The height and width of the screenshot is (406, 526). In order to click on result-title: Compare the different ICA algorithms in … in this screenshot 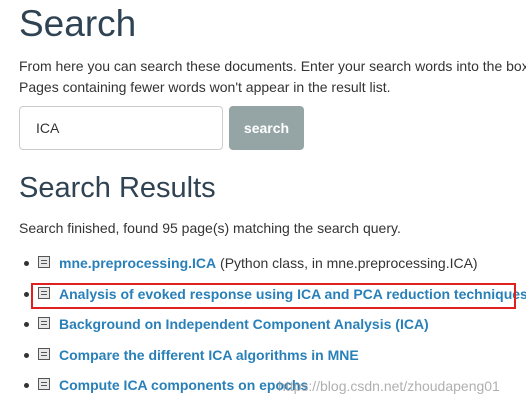, I will do `click(209, 355)`.